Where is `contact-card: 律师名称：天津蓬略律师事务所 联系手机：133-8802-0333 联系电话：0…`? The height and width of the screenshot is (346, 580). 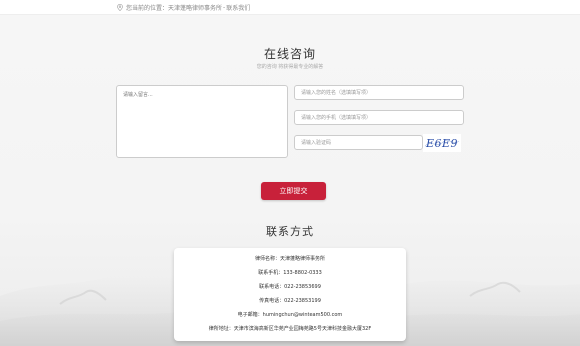
contact-card: 律师名称：天津蓬略律师事务所 联系手机：133-8802-0333 联系电话：0… is located at coordinates (290, 294).